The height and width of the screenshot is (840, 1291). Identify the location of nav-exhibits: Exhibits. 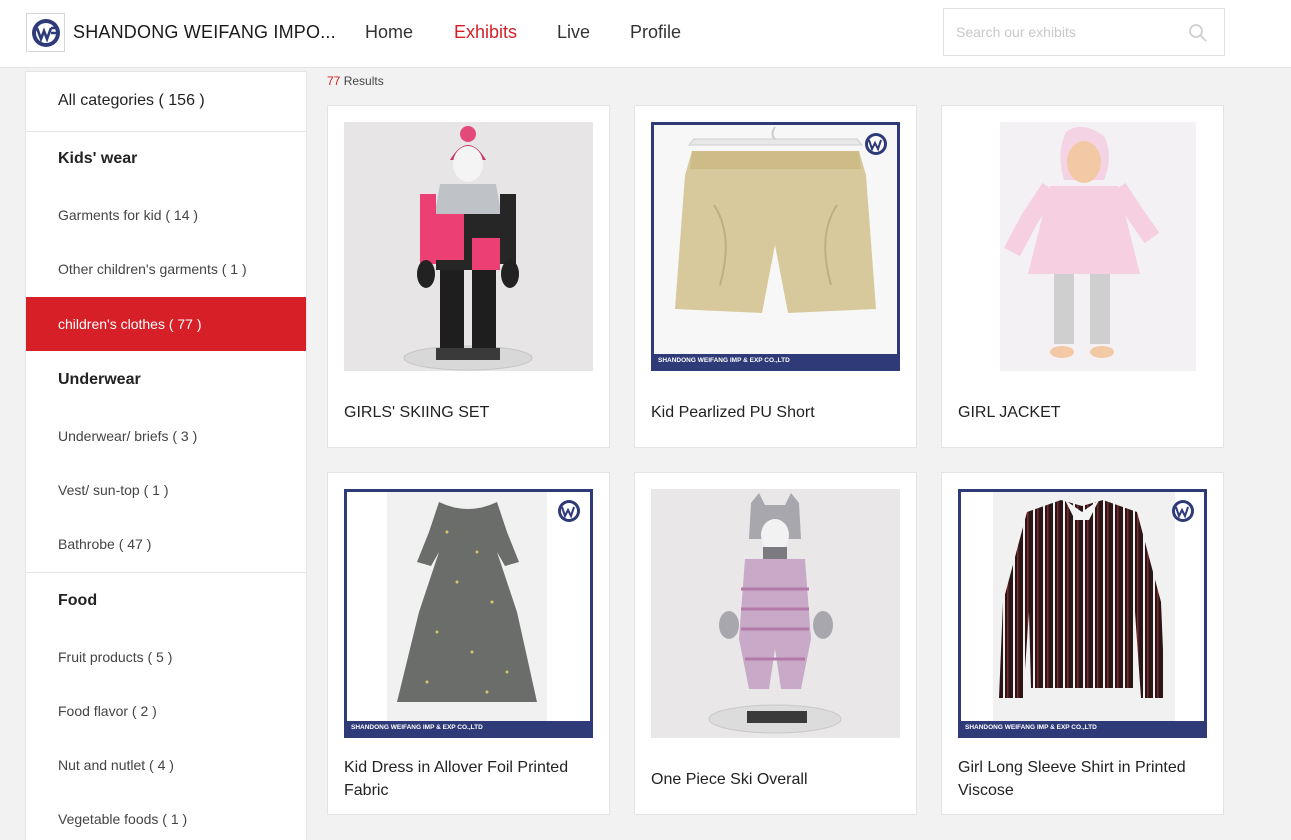
(485, 32).